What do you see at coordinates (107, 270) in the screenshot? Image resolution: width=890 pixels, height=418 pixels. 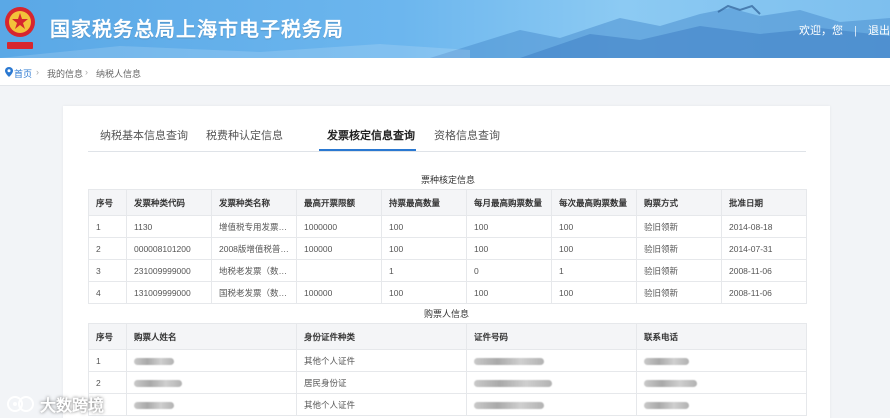 I see `table-cell: 3` at bounding box center [107, 270].